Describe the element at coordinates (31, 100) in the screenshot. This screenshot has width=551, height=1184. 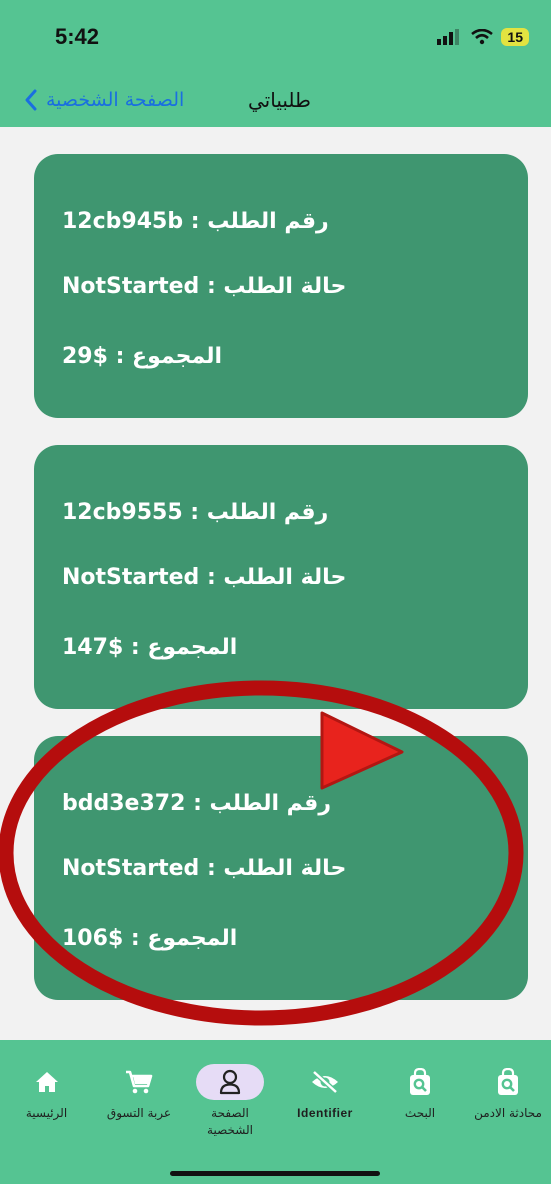
I see `chevron-left-icon` at that location.